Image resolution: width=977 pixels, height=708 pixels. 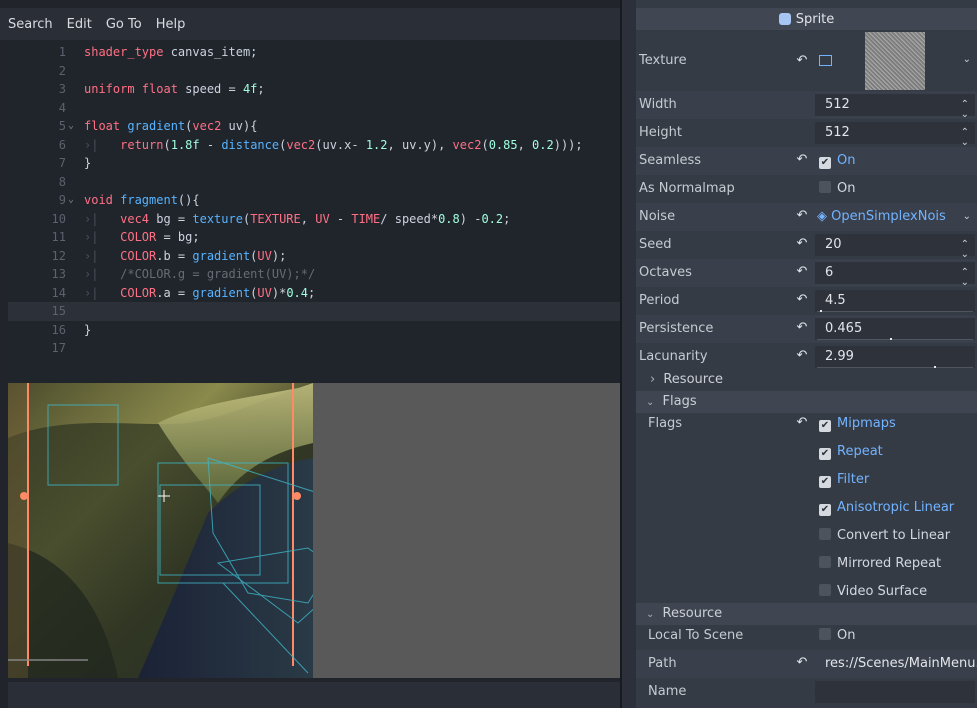 What do you see at coordinates (250, 89) in the screenshot?
I see `code-token: 4f` at bounding box center [250, 89].